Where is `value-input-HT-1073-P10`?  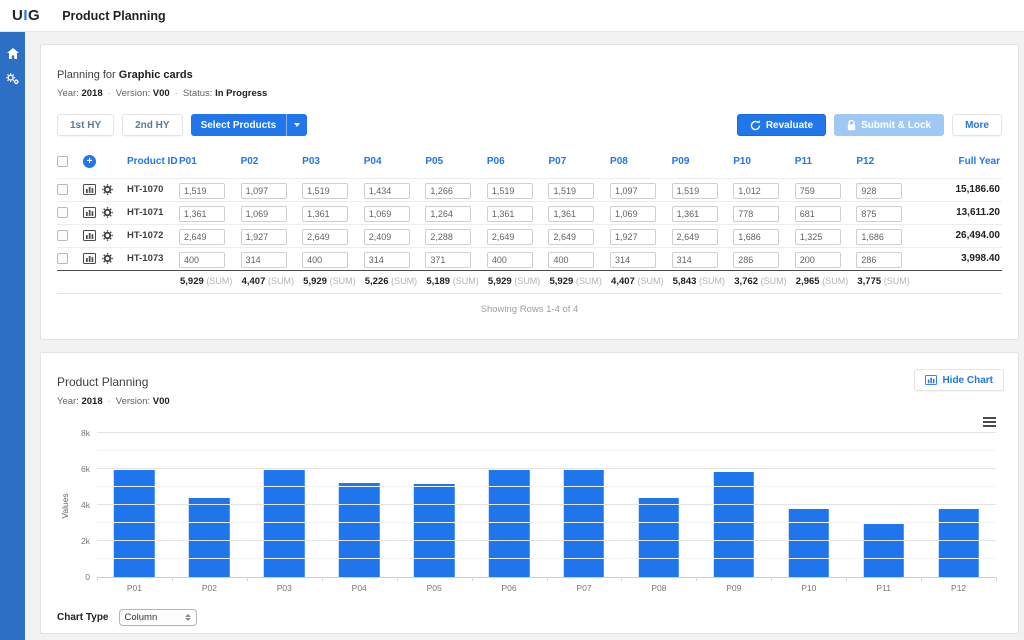 value-input-HT-1073-P10 is located at coordinates (756, 259).